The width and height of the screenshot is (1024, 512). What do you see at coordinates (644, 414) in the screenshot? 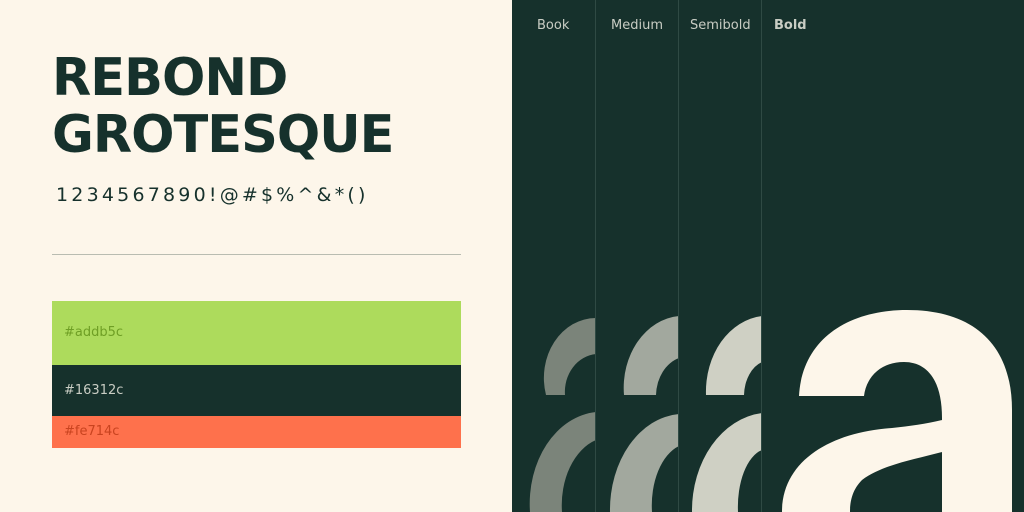
I see `medium-glyph` at bounding box center [644, 414].